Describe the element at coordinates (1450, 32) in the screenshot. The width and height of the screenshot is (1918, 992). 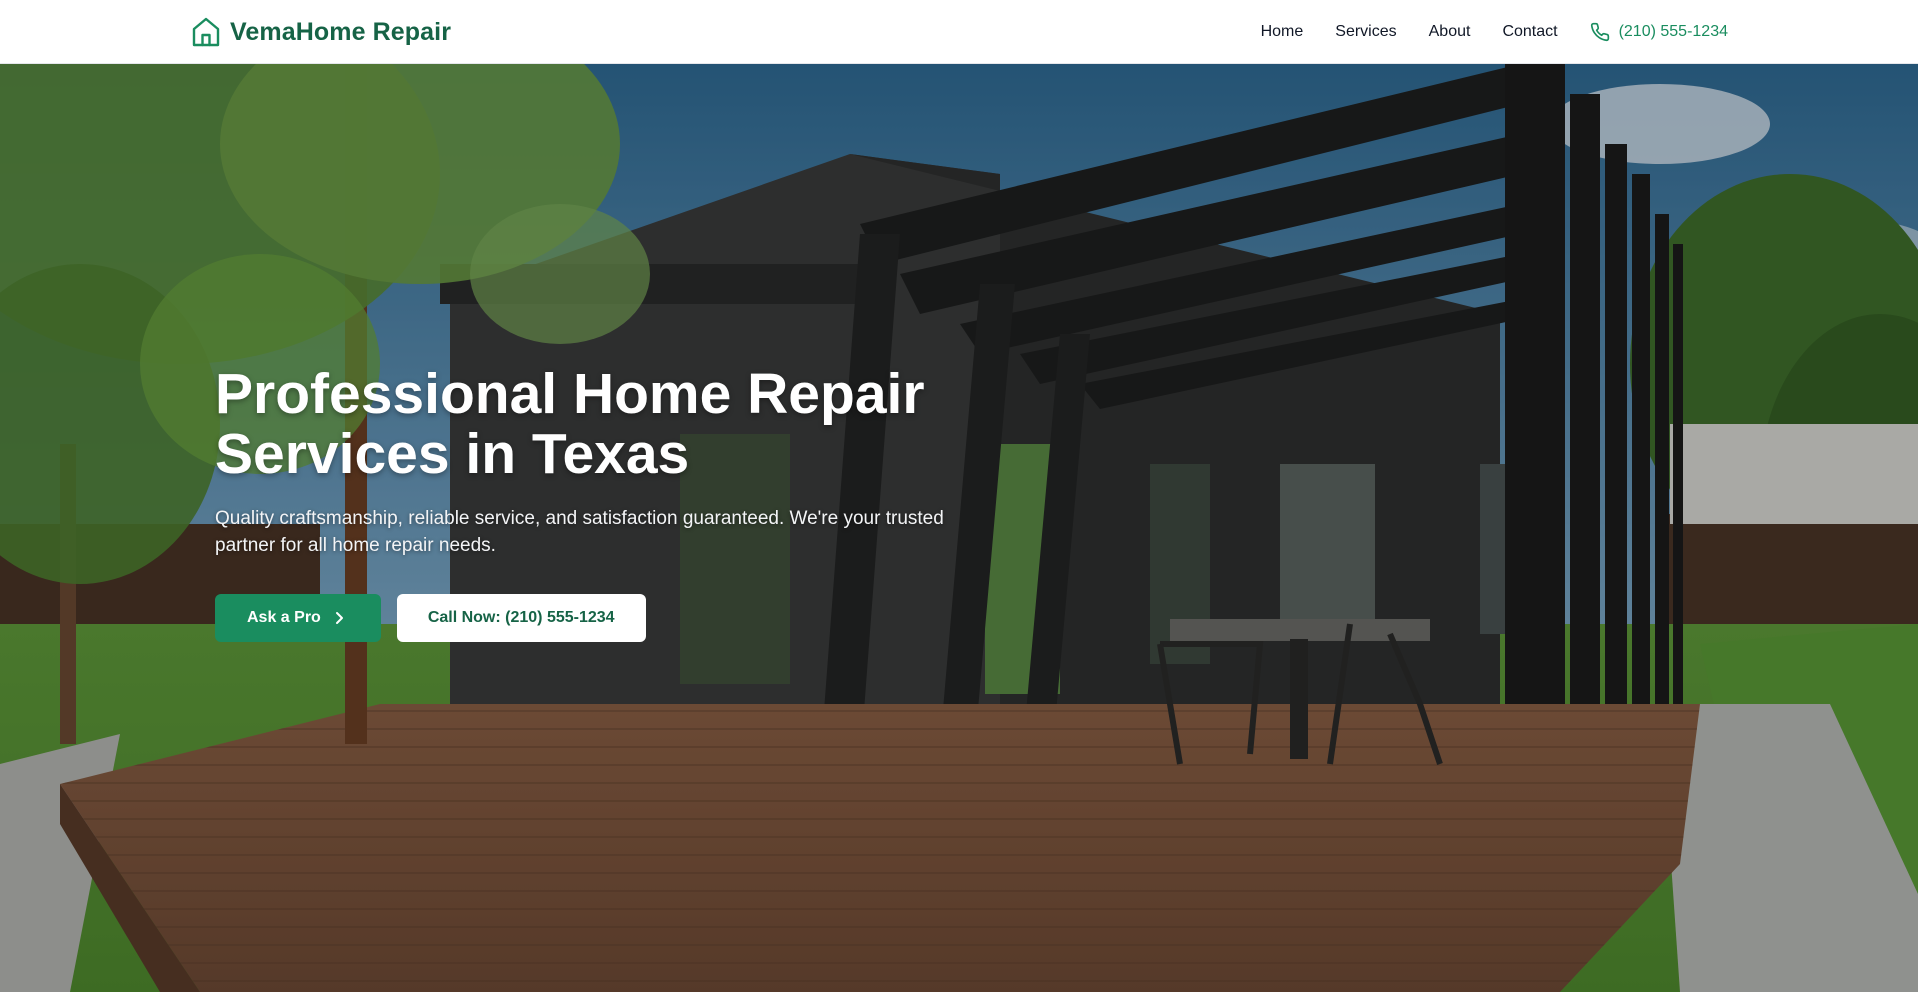
I see `nav-about: About` at that location.